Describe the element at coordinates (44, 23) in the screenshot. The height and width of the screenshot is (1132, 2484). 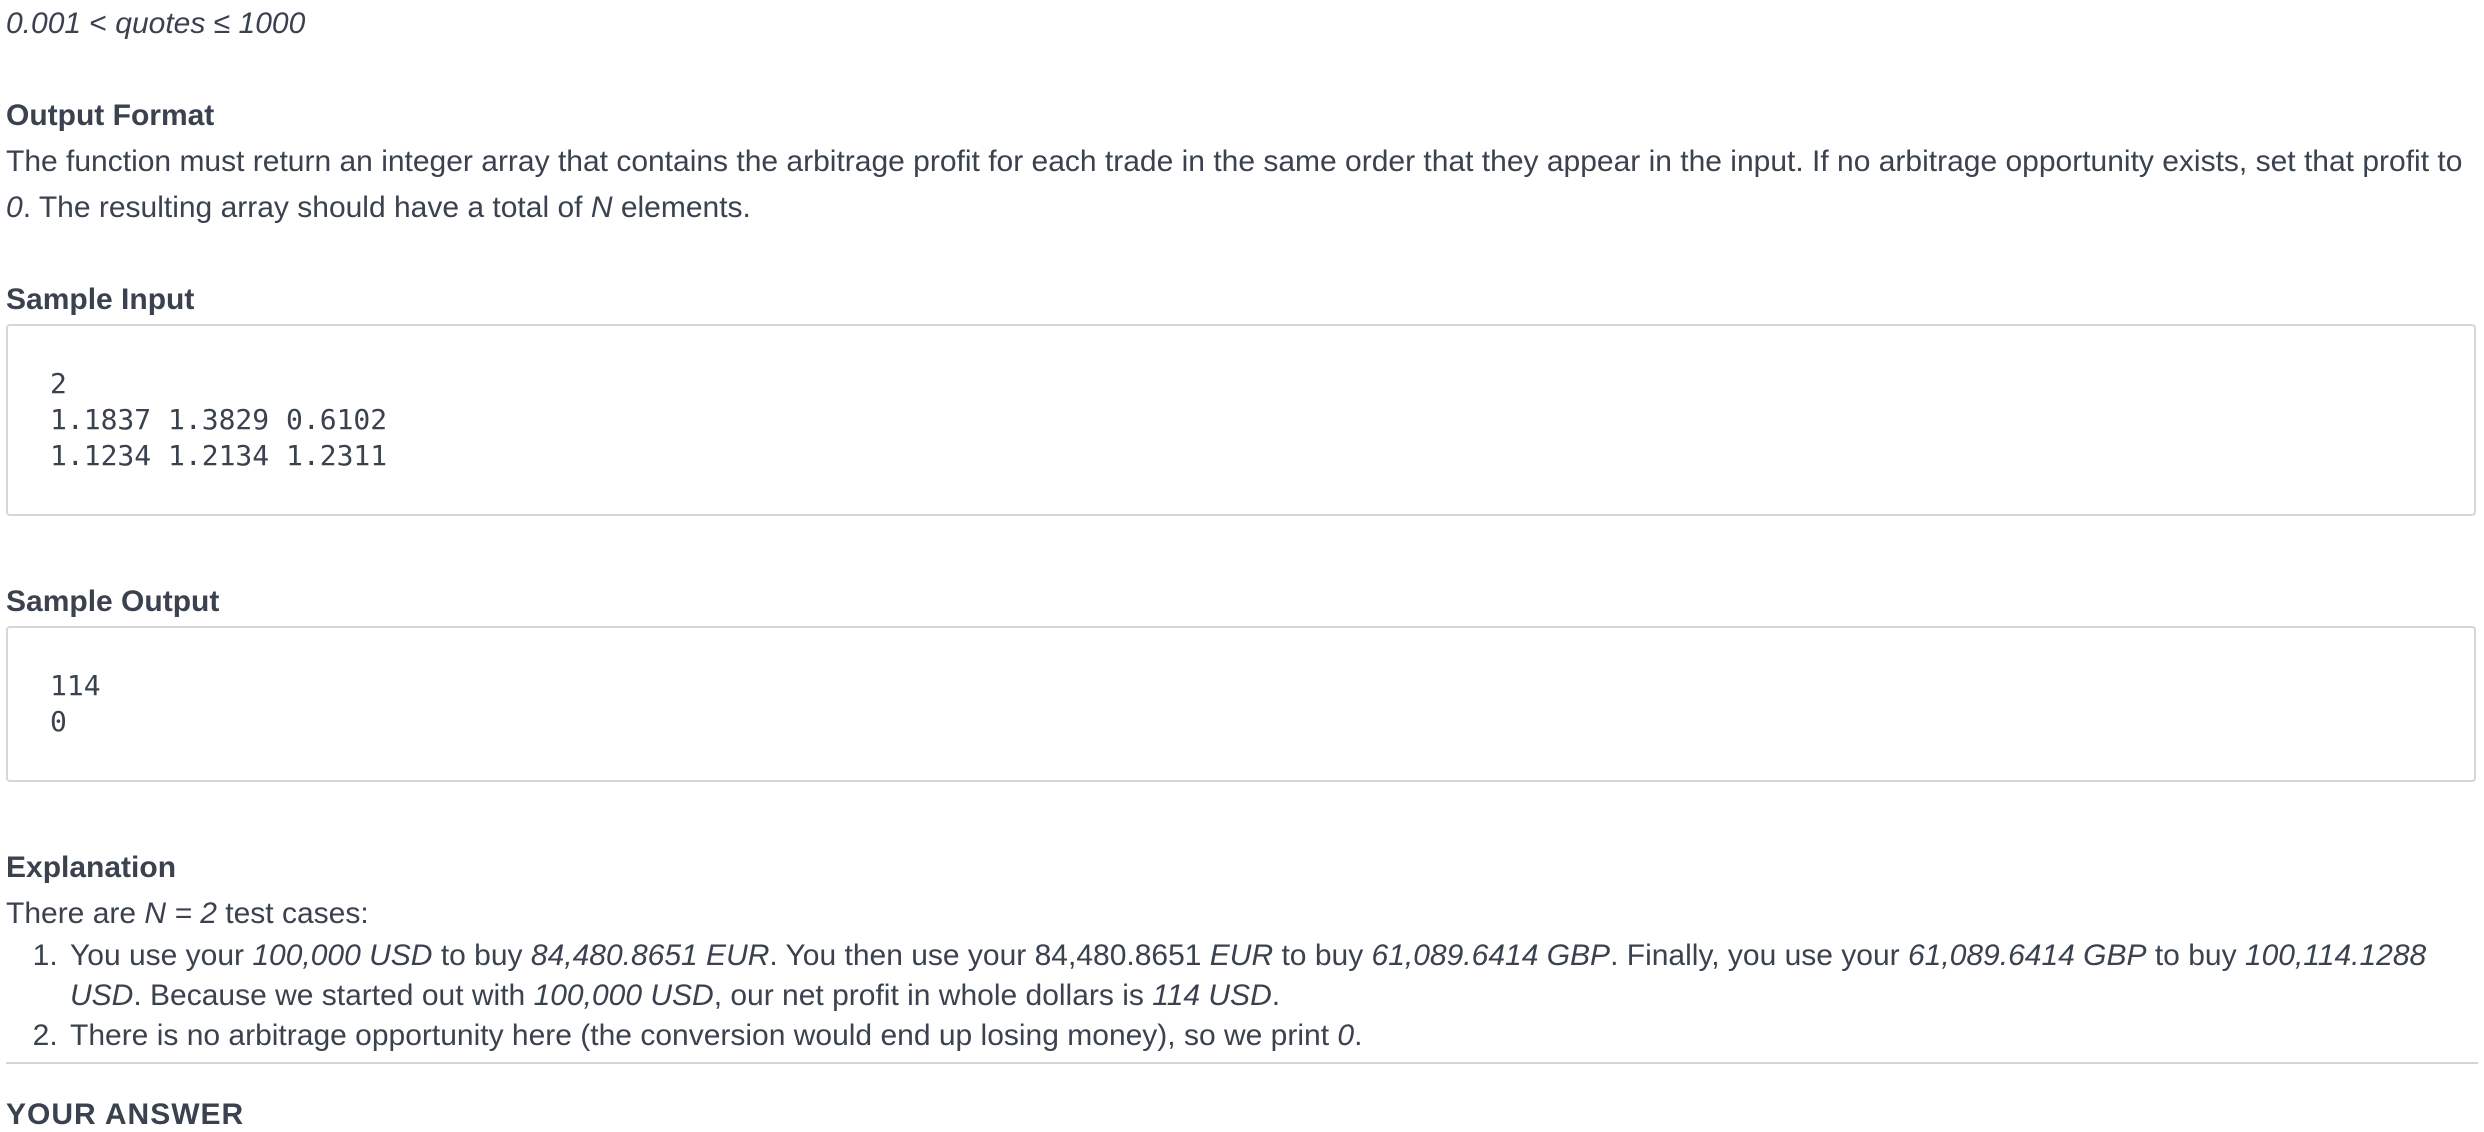
I see `constraint-min: 0.001` at that location.